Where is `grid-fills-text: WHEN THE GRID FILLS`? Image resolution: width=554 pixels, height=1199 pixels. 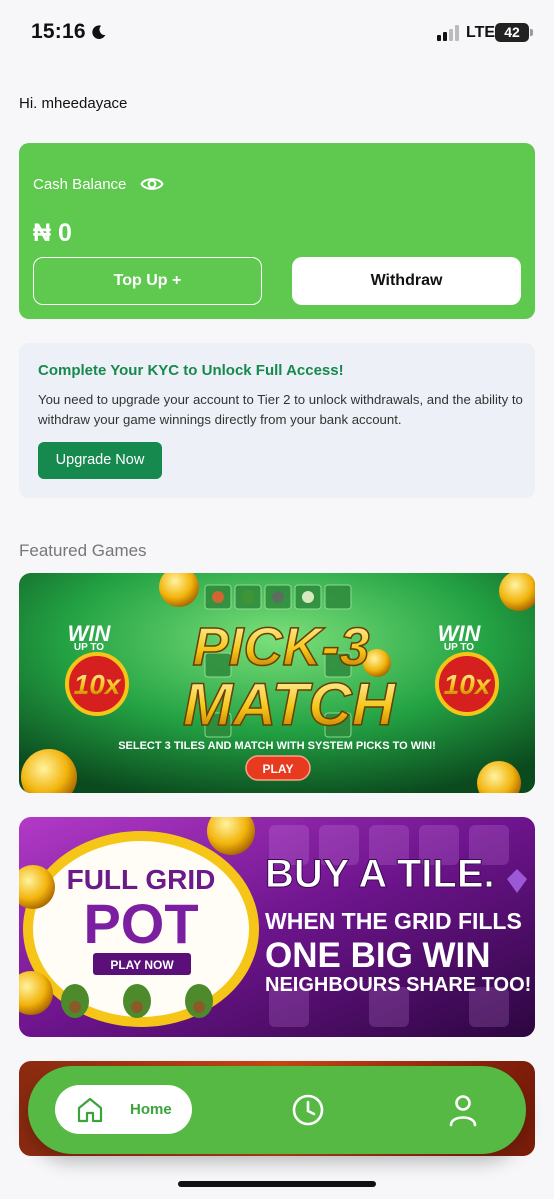 grid-fills-text: WHEN THE GRID FILLS is located at coordinates (393, 921).